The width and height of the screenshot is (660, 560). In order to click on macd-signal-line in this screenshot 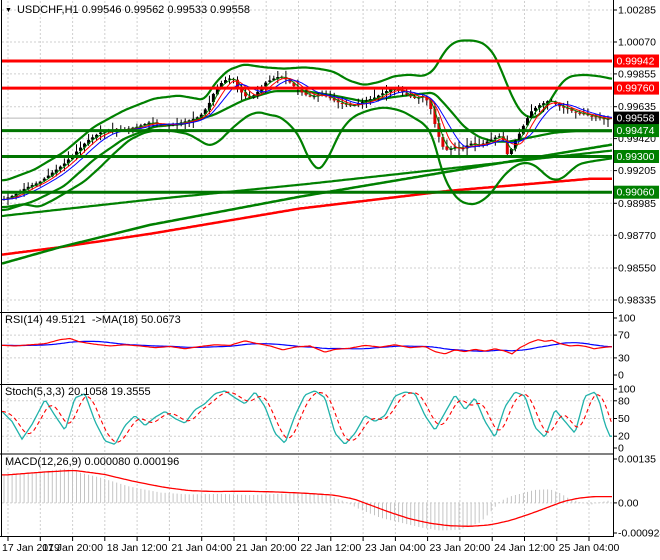, I will do `click(307, 498)`.